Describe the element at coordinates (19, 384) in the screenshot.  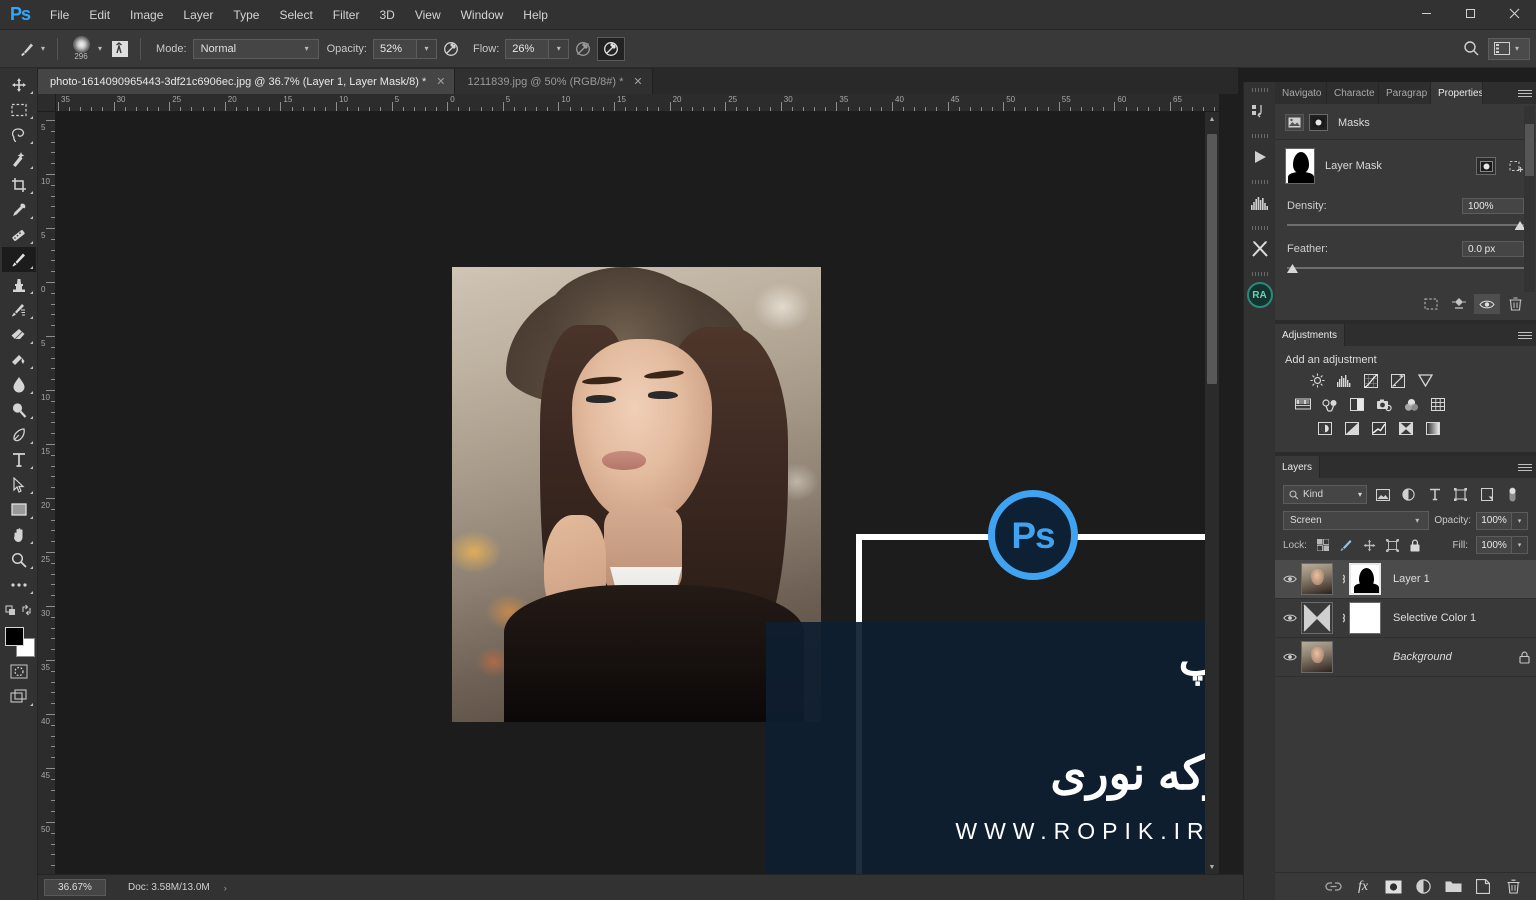
I see `blur-tool` at that location.